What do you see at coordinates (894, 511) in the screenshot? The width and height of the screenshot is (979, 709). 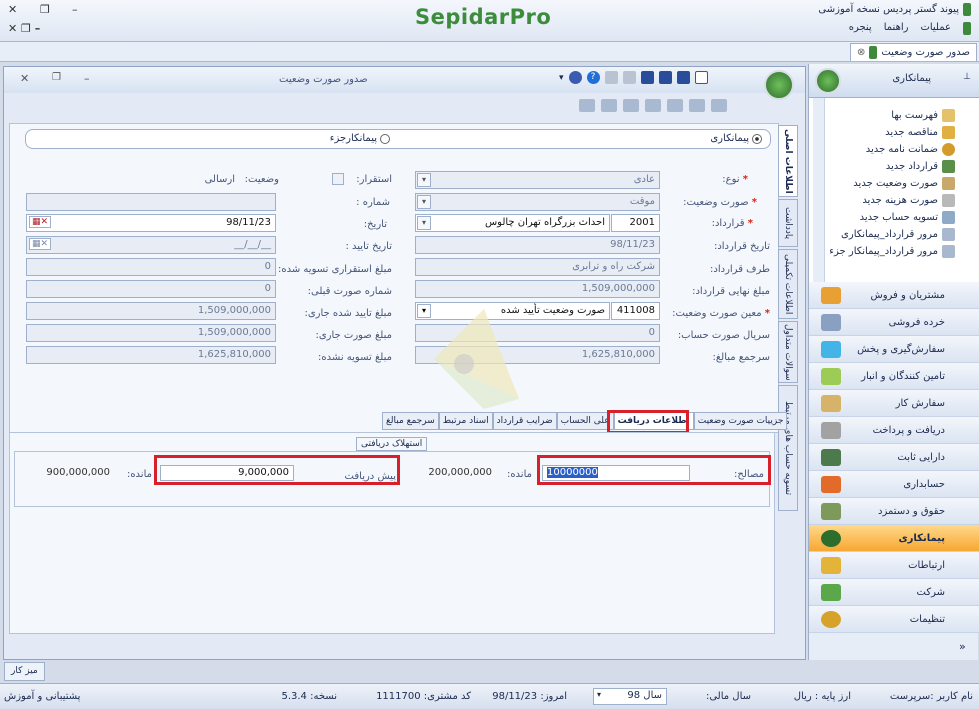 I see `module-payroll: حقوق و دستمزد` at bounding box center [894, 511].